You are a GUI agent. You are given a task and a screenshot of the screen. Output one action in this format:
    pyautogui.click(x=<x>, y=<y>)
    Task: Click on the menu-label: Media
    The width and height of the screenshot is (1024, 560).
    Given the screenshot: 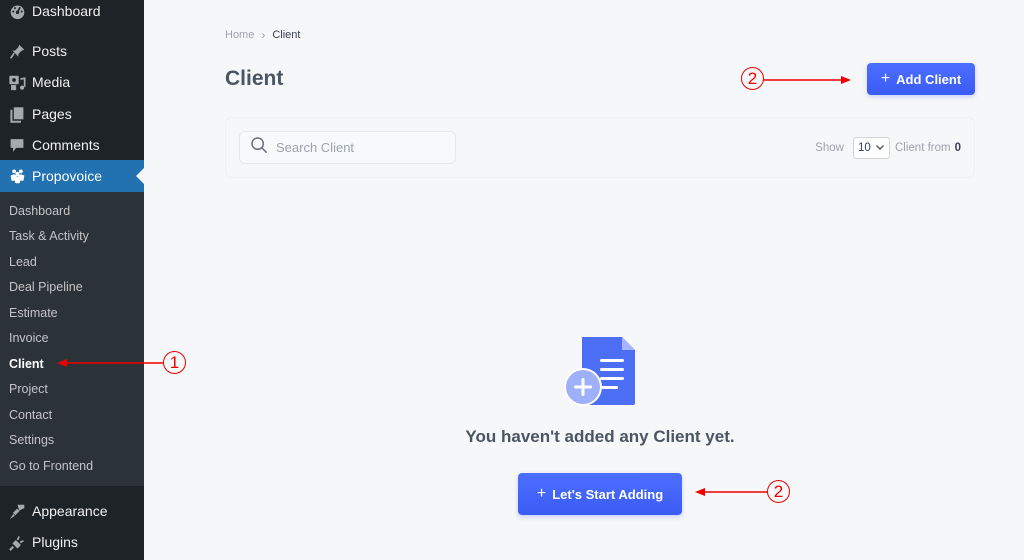 What is the action you would take?
    pyautogui.click(x=51, y=82)
    